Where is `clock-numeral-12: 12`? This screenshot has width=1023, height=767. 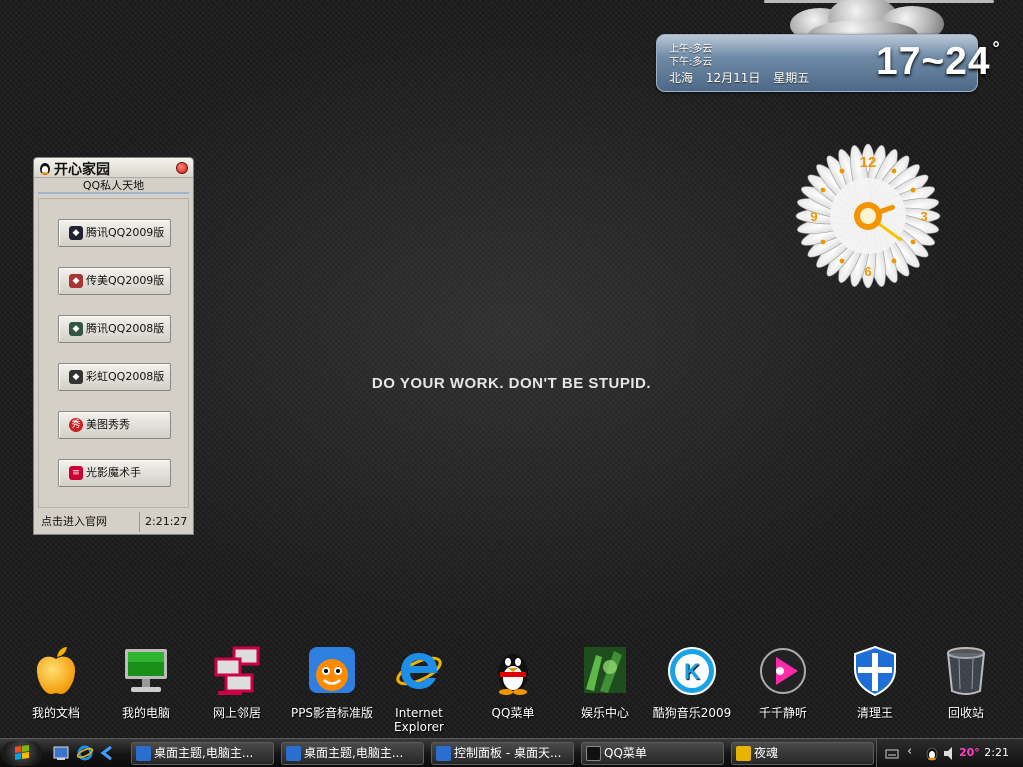 clock-numeral-12: 12 is located at coordinates (868, 162).